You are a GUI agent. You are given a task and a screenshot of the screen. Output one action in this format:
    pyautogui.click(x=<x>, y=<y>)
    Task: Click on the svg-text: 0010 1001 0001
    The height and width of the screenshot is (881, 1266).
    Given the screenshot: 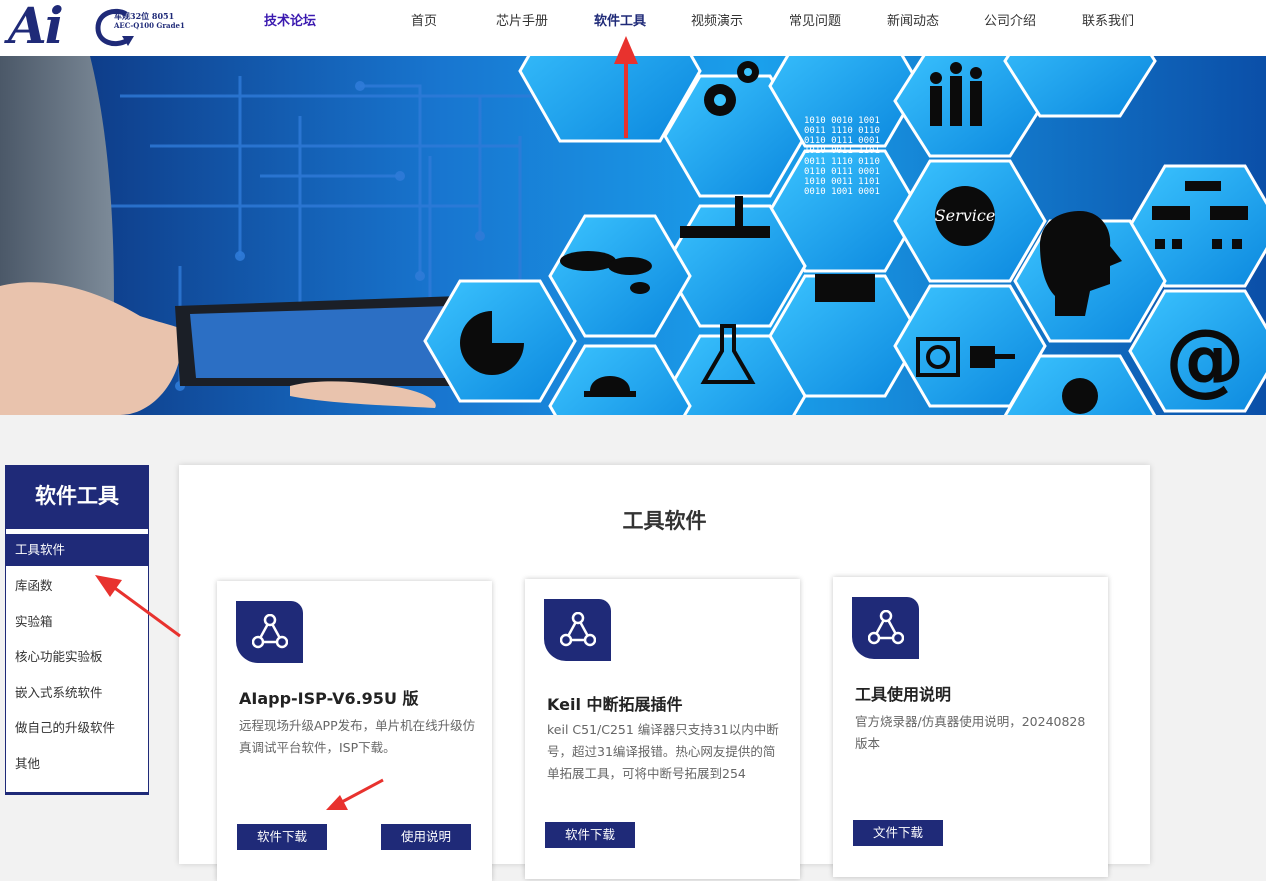 What is the action you would take?
    pyautogui.click(x=842, y=192)
    